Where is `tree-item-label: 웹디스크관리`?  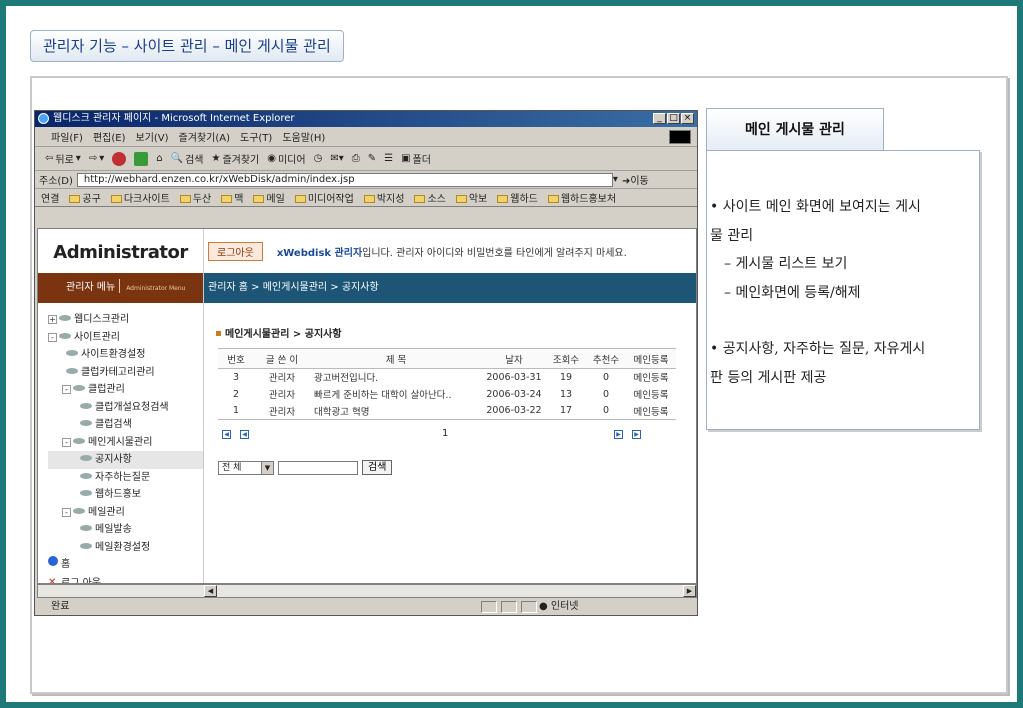 tree-item-label: 웹디스크관리 is located at coordinates (102, 319).